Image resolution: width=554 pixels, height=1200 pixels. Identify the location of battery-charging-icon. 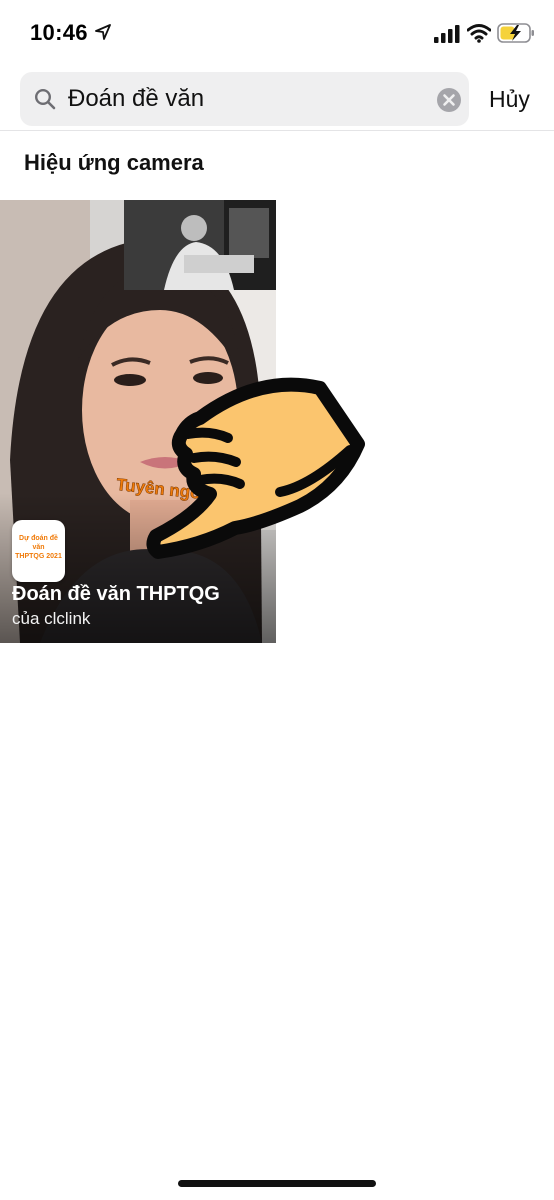
(515, 33).